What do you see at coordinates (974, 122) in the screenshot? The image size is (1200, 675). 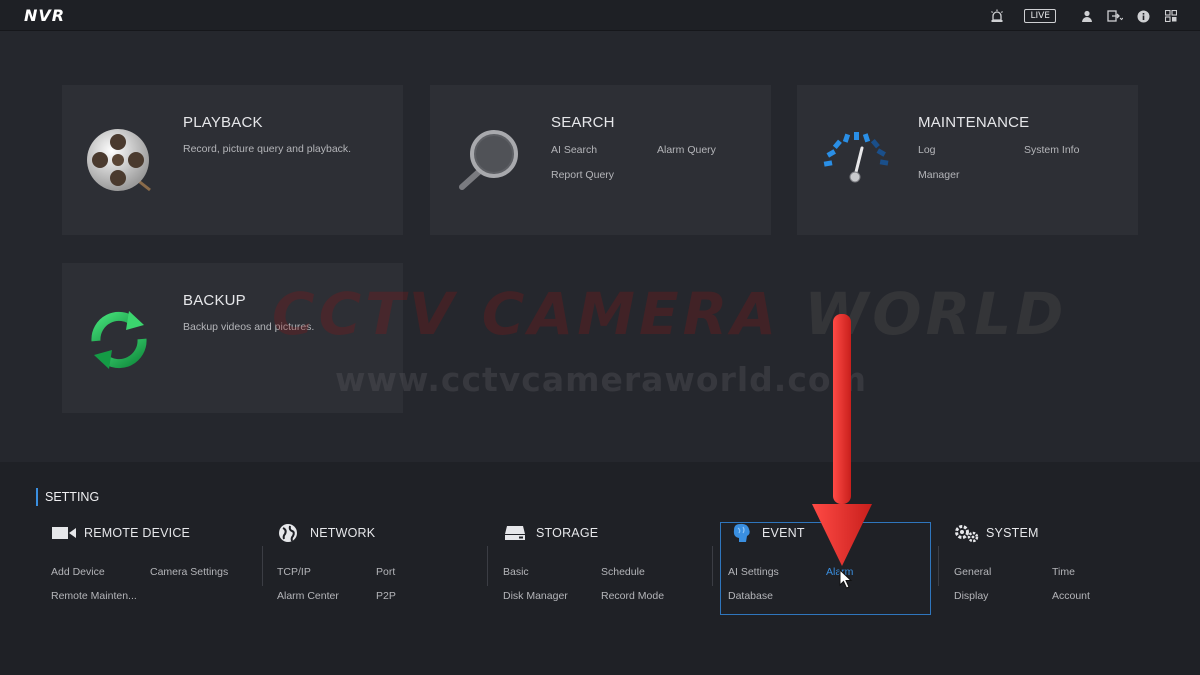 I see `maintenance-title: MAINTENANCE` at bounding box center [974, 122].